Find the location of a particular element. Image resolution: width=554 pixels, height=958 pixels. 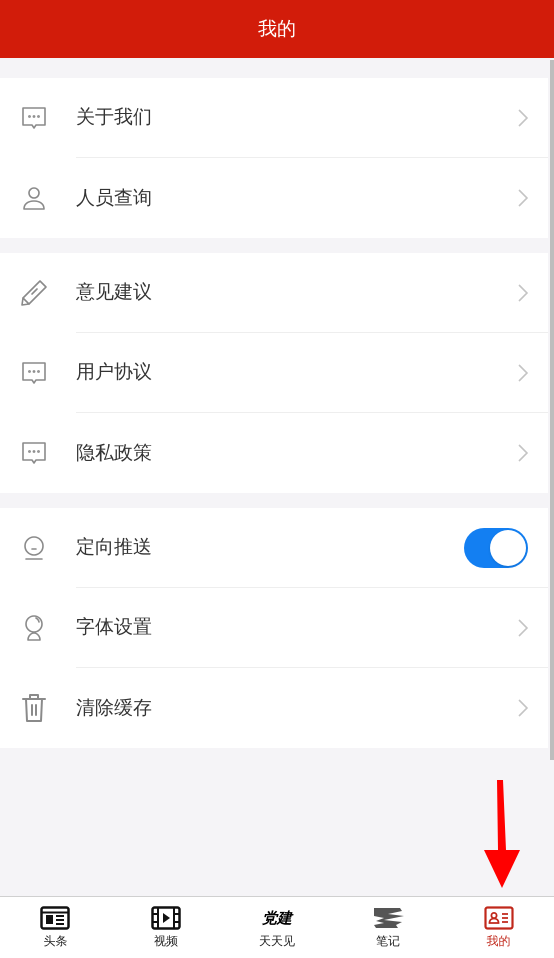

tab: 笔记 is located at coordinates (388, 927).